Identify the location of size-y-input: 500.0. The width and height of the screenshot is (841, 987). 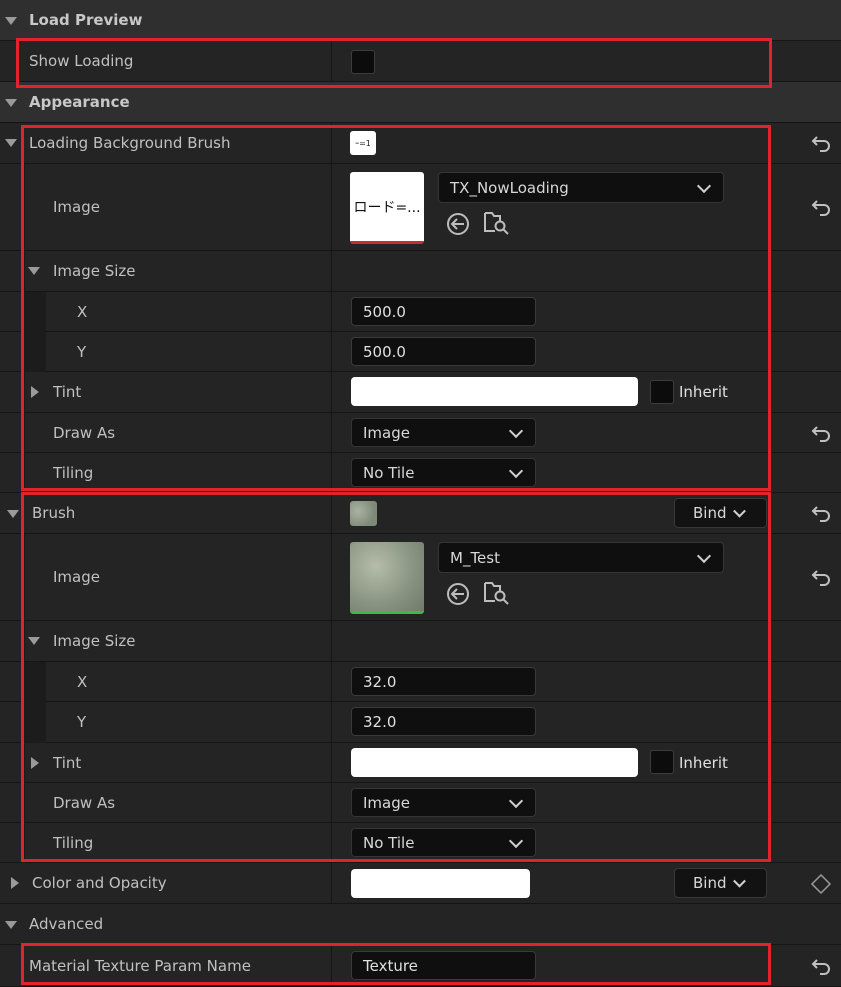
(443, 351).